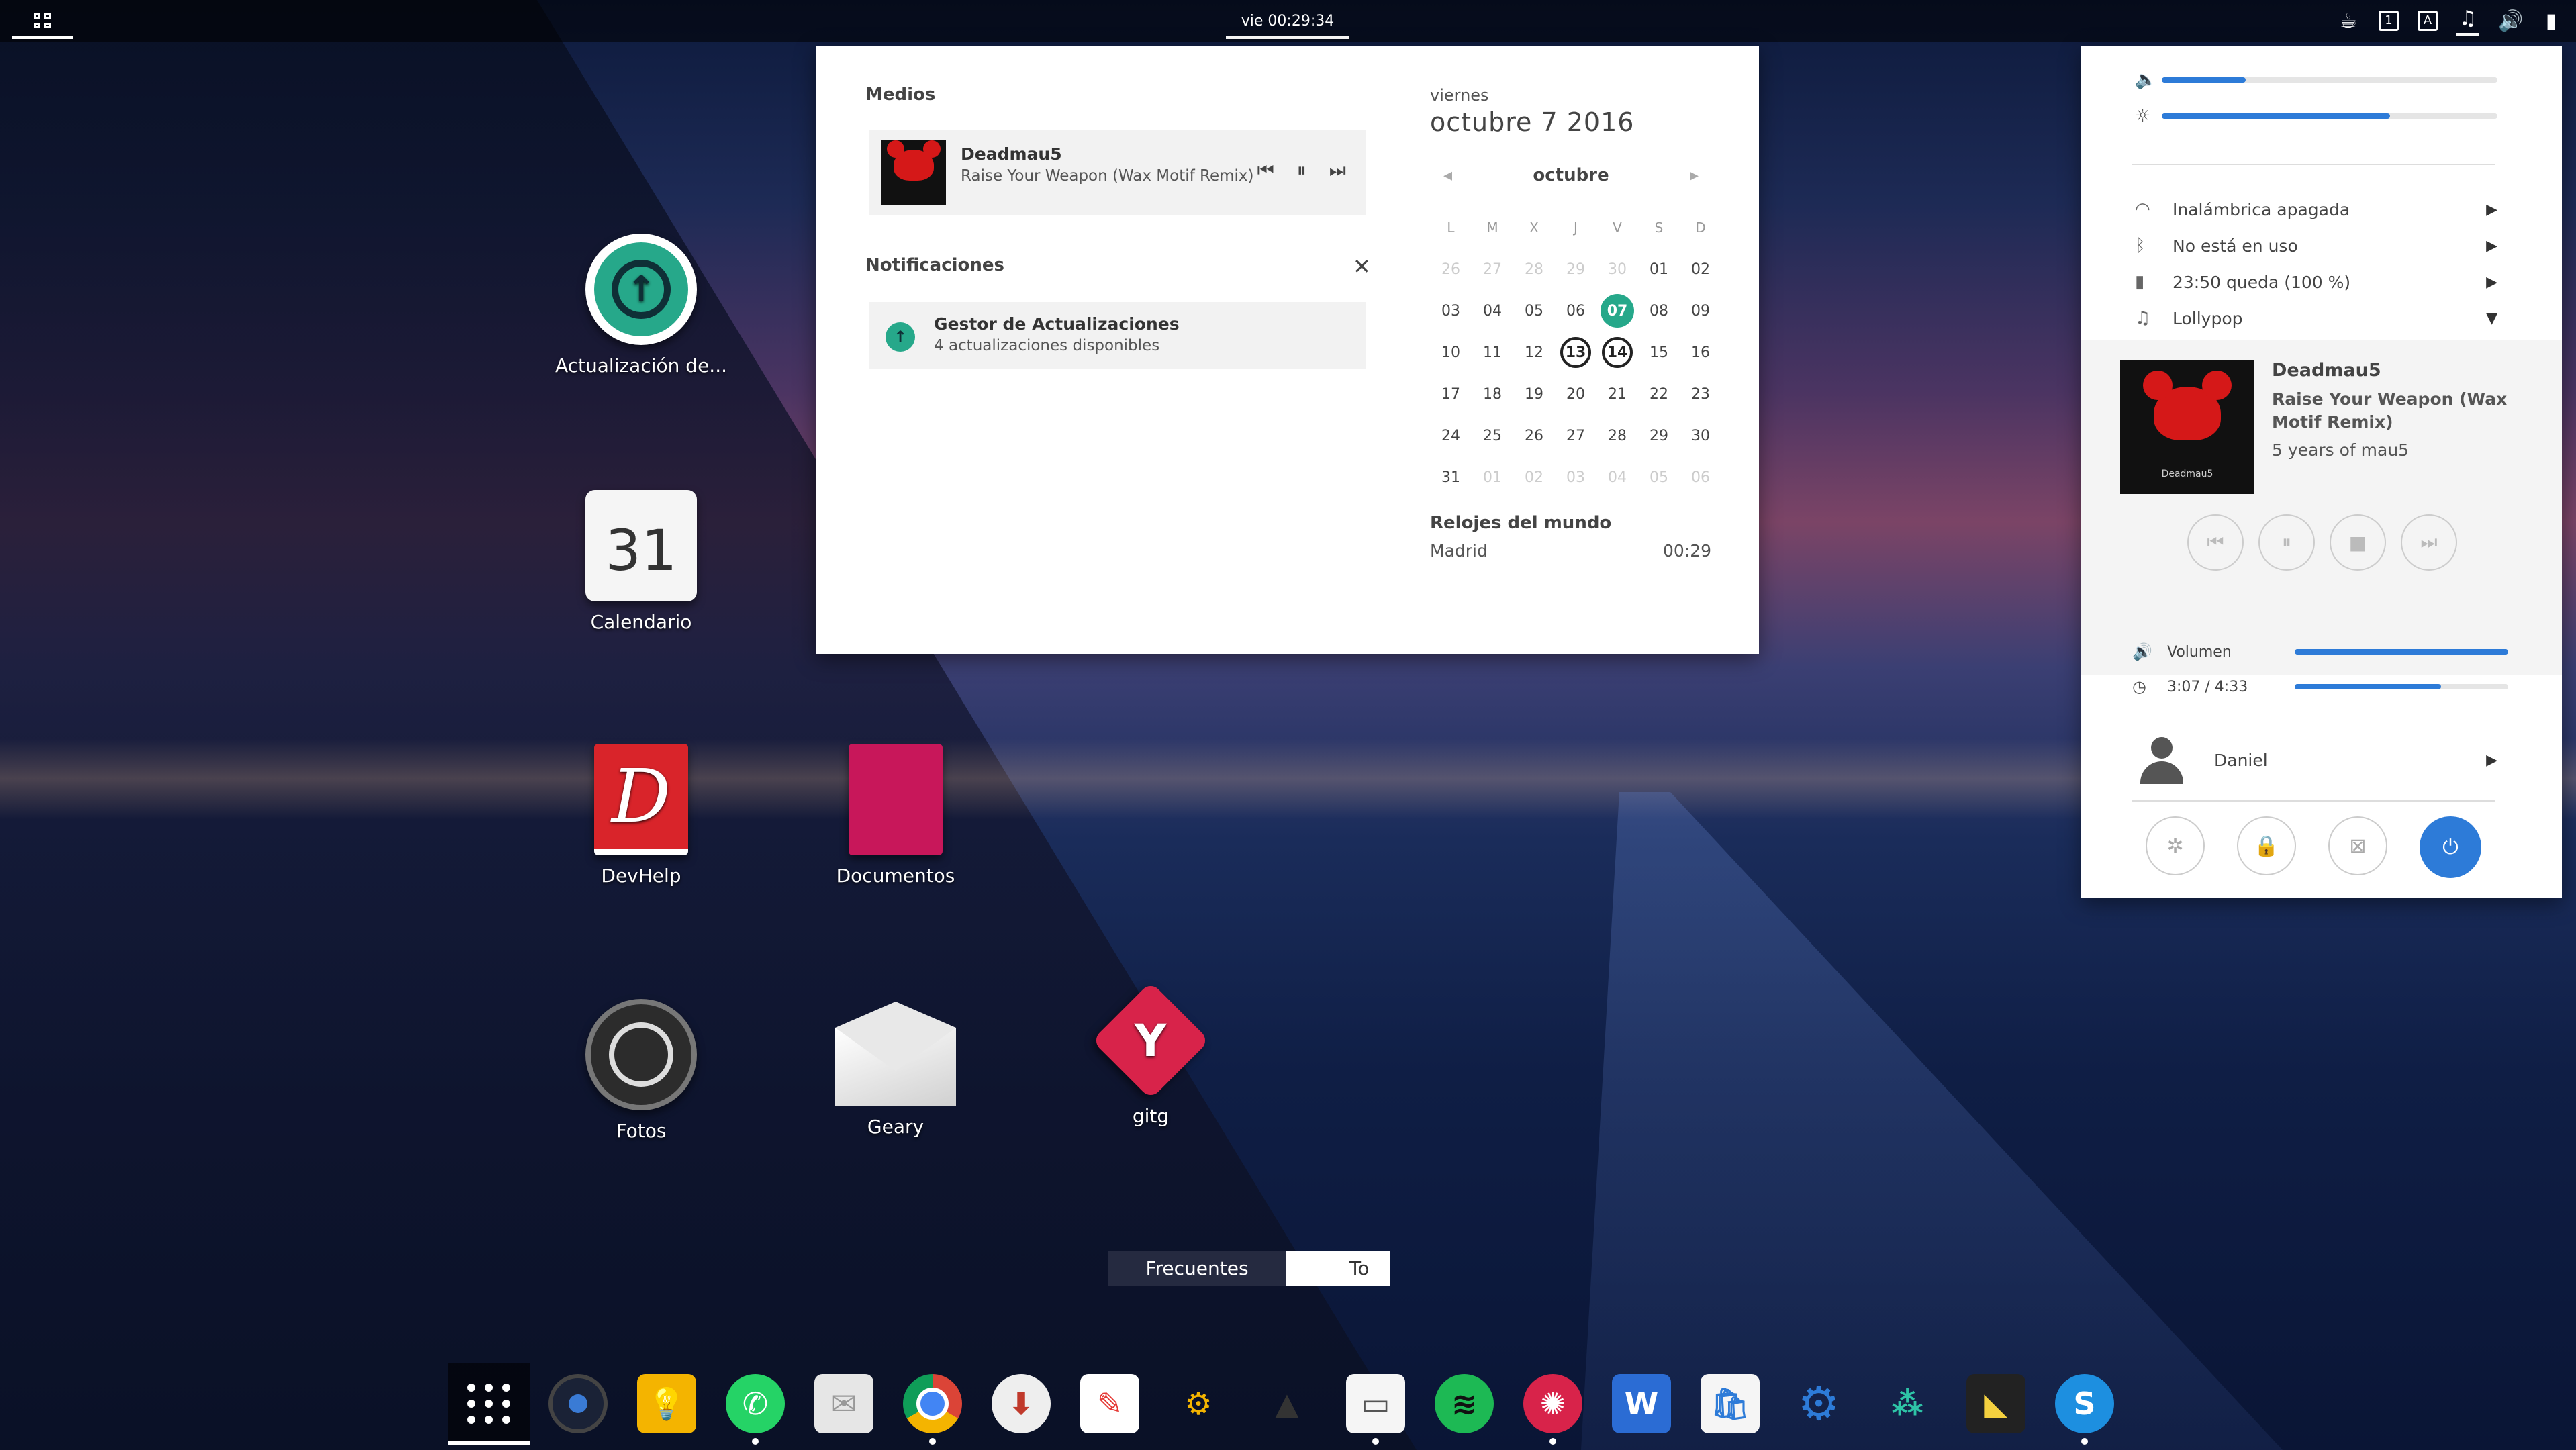 The image size is (2576, 1450). Describe the element at coordinates (2329, 116) in the screenshot. I see `brightness-slider` at that location.